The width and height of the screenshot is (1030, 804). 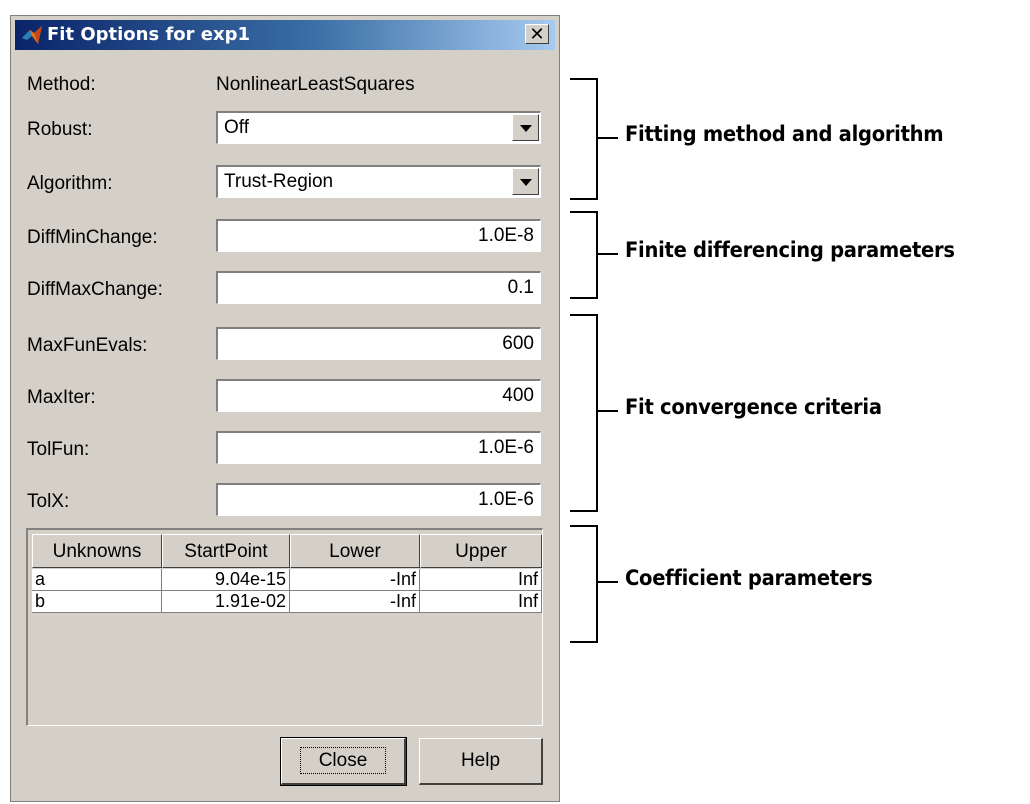 What do you see at coordinates (97, 580) in the screenshot?
I see `cell-unknown: a` at bounding box center [97, 580].